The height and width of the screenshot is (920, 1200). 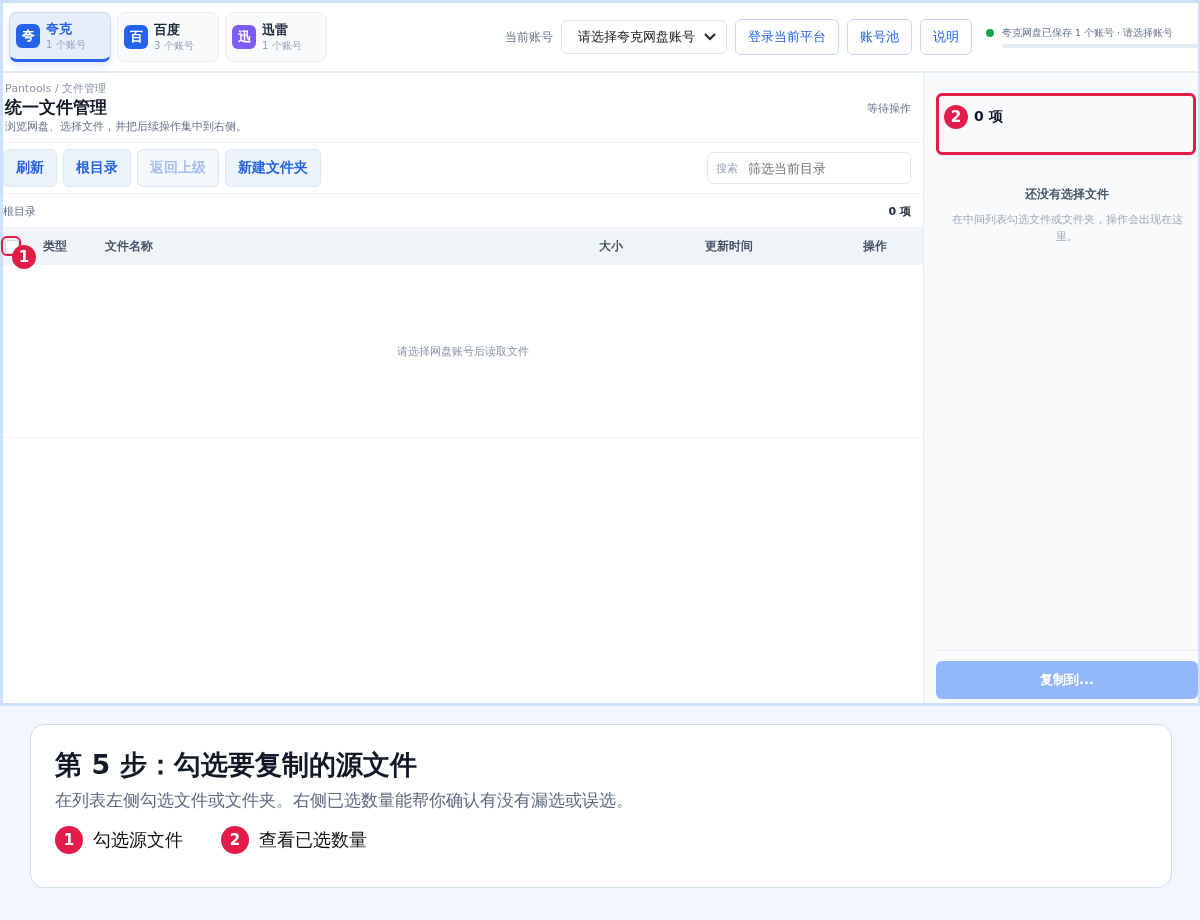 I want to click on empty-message: 请选择网盘账号后读取文件, so click(x=463, y=351).